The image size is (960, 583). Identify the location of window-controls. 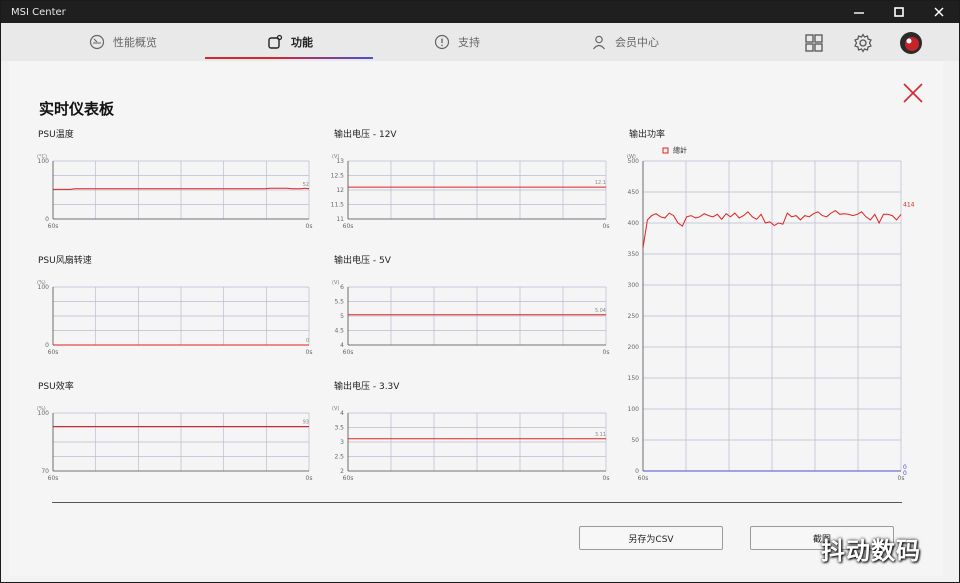
(899, 12).